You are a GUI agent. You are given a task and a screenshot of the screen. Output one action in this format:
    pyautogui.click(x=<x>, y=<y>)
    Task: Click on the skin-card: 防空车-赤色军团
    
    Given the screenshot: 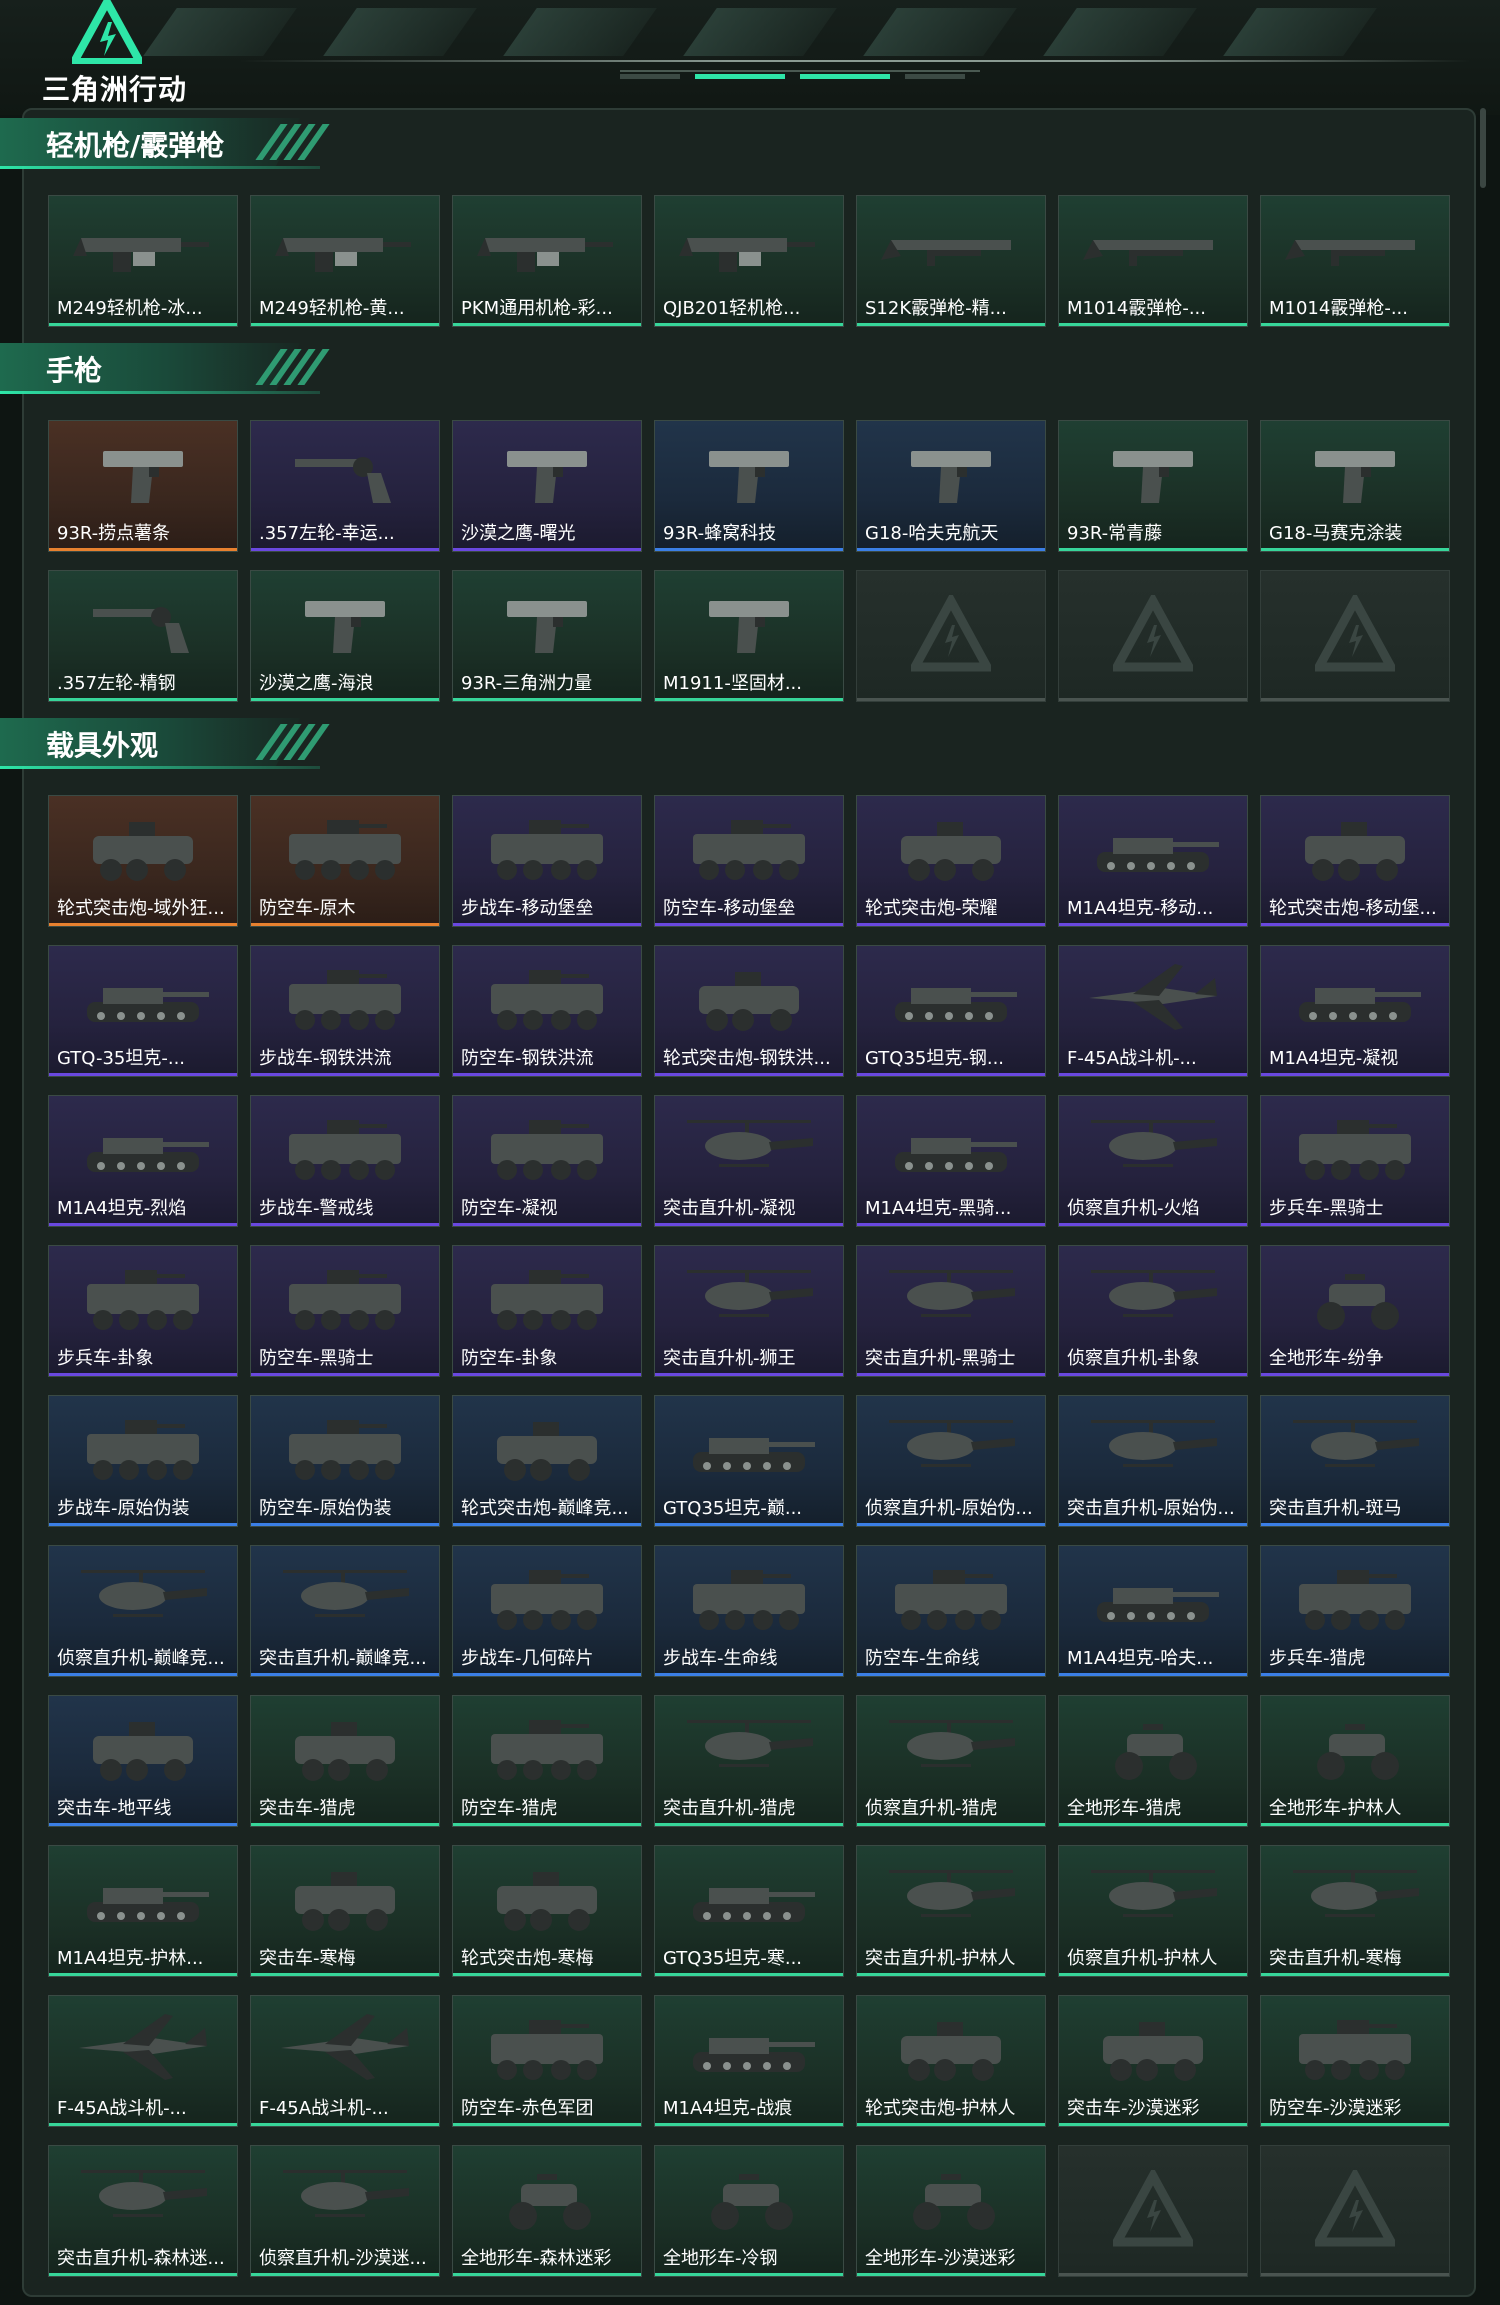 What is the action you would take?
    pyautogui.click(x=547, y=2061)
    